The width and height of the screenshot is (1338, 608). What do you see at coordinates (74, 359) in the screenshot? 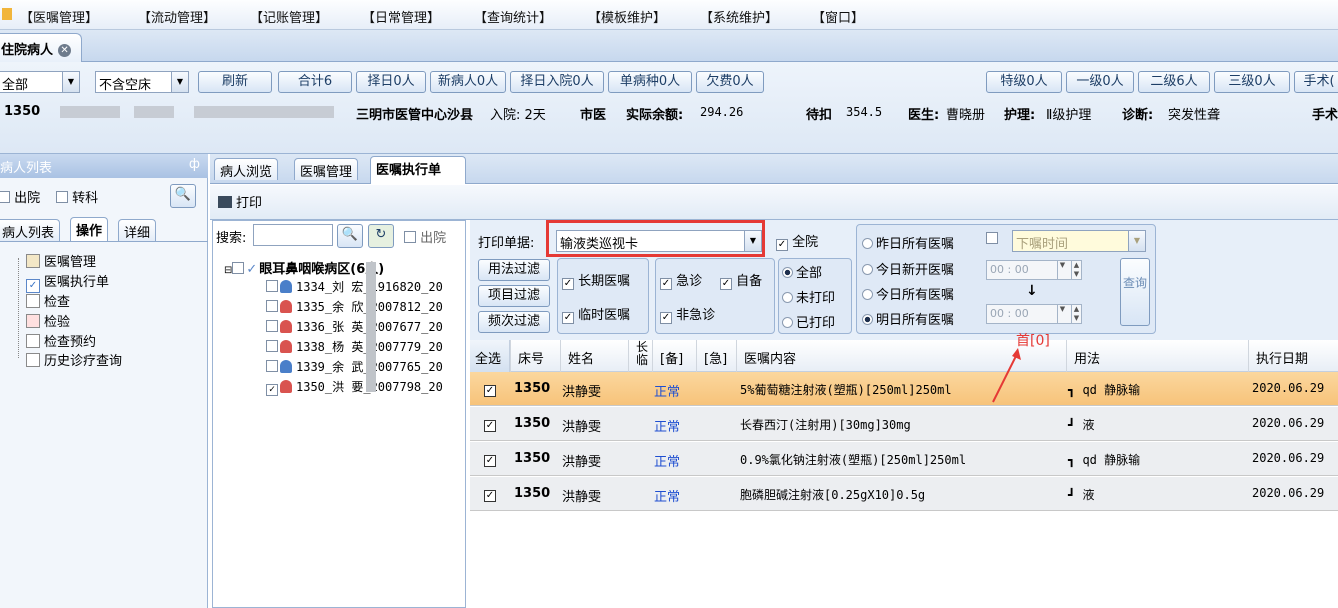
I see `op-history: 历史诊疗查询` at bounding box center [74, 359].